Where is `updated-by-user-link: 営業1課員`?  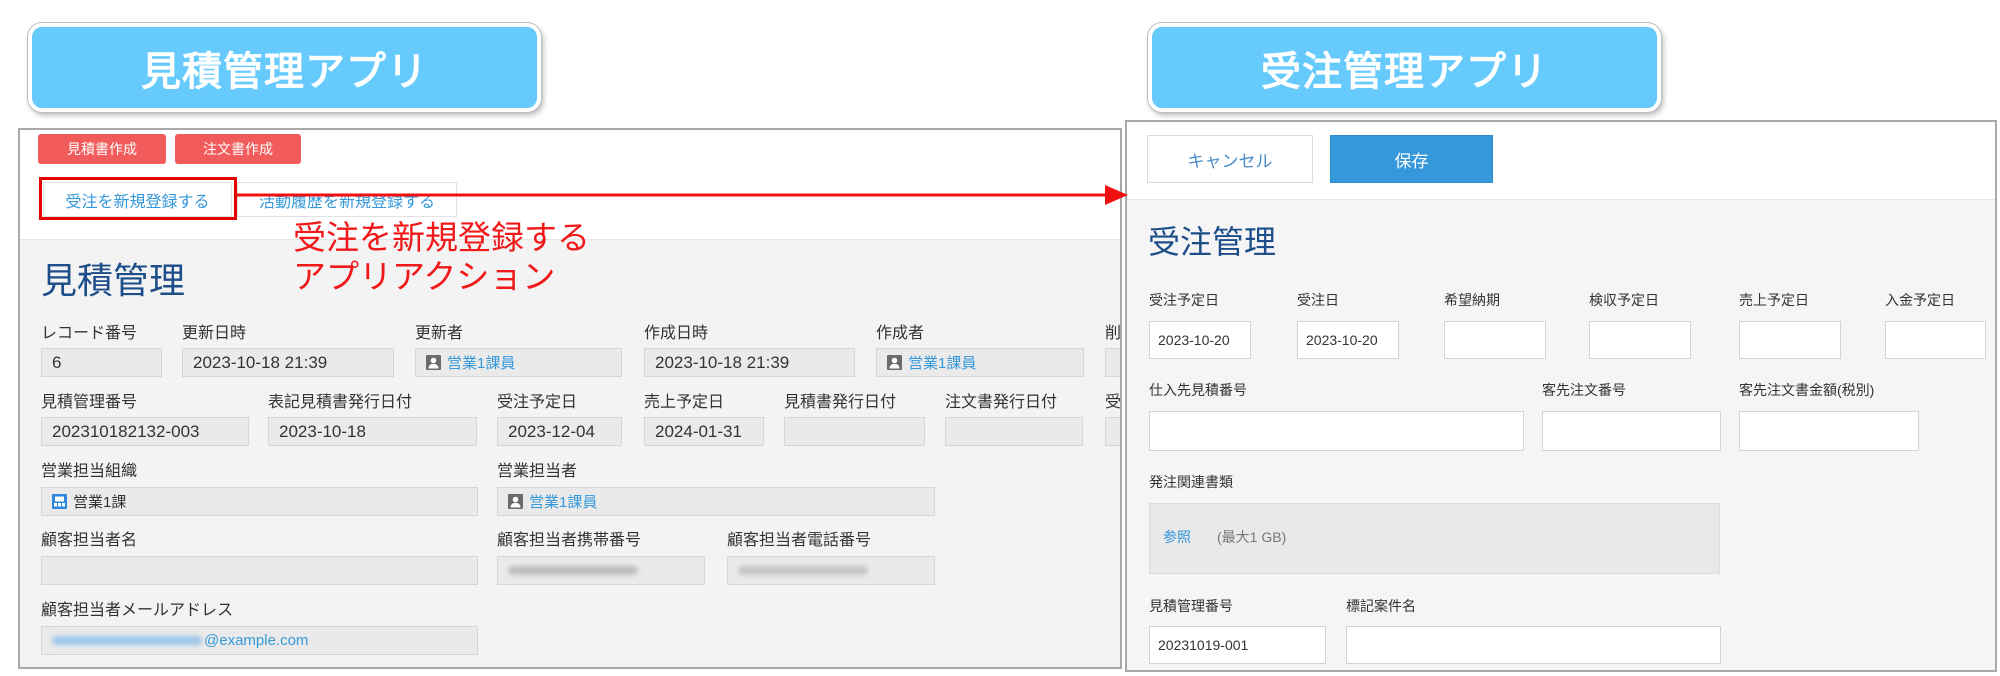 updated-by-user-link: 営業1課員 is located at coordinates (481, 362).